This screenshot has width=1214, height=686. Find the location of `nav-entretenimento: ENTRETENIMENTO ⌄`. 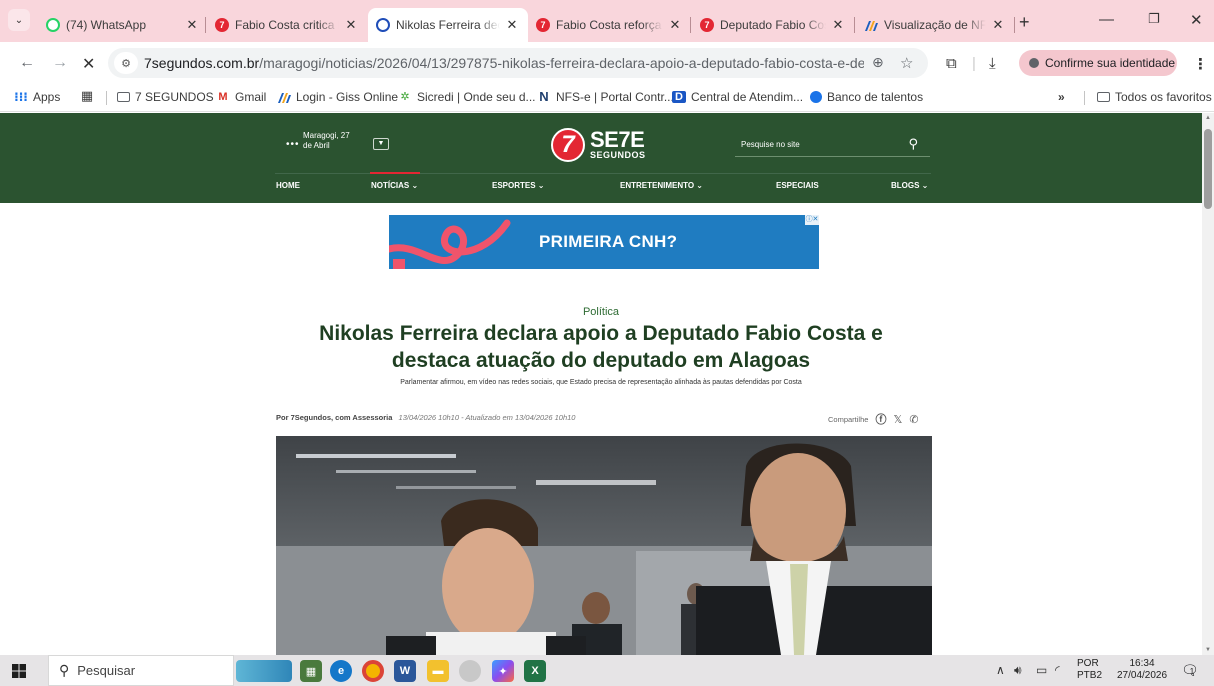

nav-entretenimento: ENTRETENIMENTO ⌄ is located at coordinates (661, 185).